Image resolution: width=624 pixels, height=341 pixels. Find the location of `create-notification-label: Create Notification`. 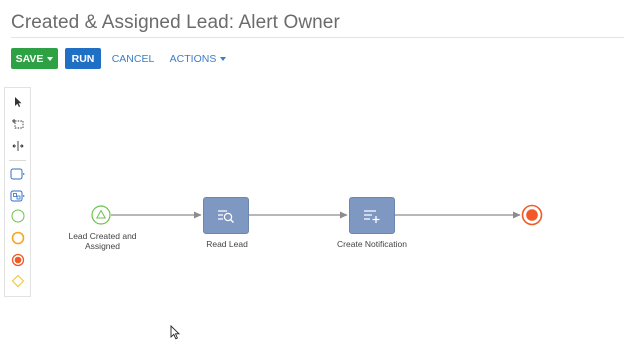

create-notification-label: Create Notification is located at coordinates (372, 244).